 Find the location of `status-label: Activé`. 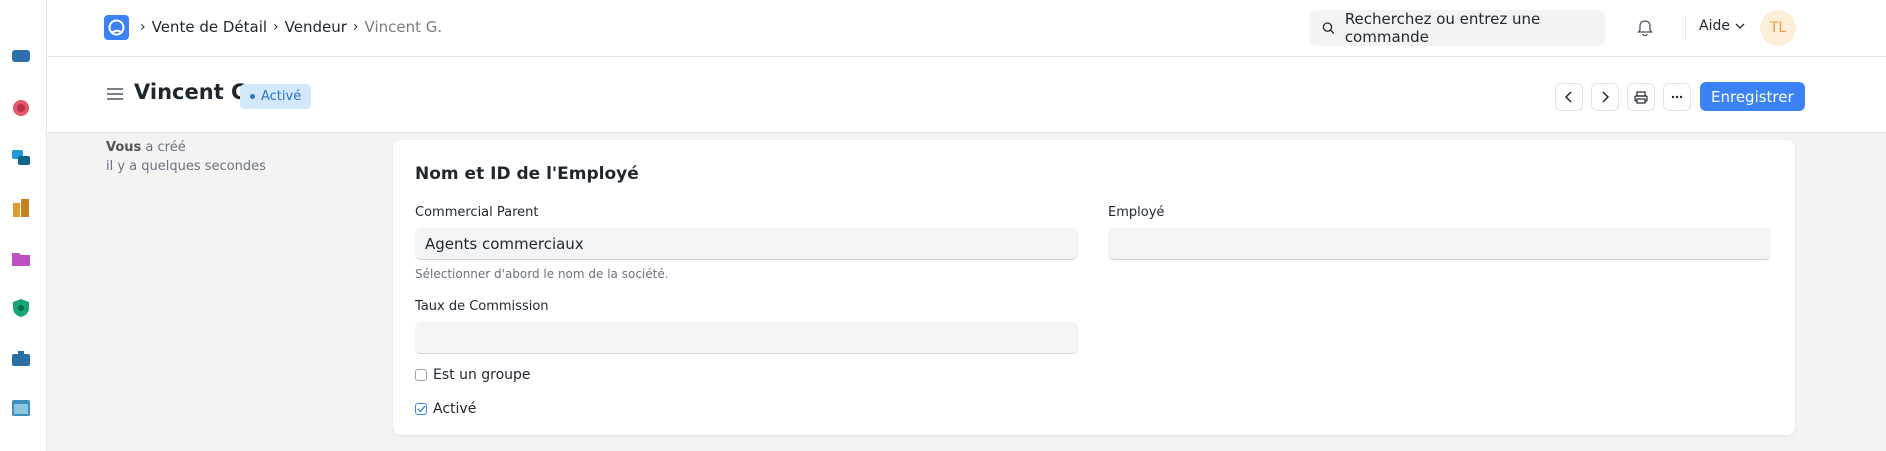

status-label: Activé is located at coordinates (281, 96).